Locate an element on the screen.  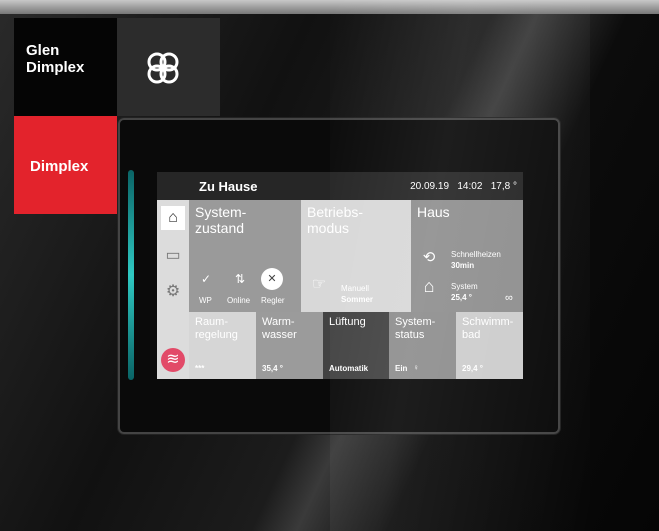
brand-red-label: Dimplex is located at coordinates (59, 166).